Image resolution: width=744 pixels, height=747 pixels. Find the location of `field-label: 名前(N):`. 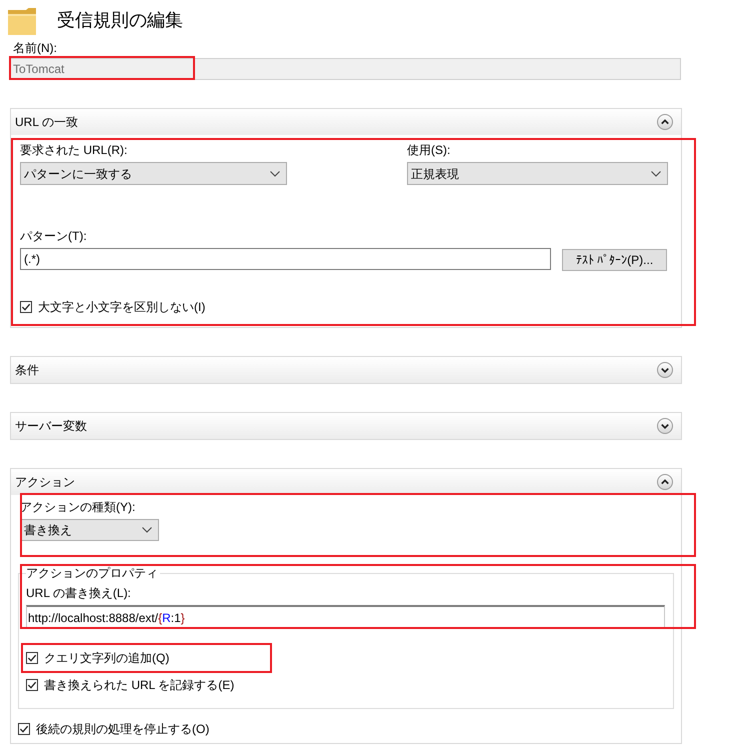

field-label: 名前(N): is located at coordinates (35, 48).